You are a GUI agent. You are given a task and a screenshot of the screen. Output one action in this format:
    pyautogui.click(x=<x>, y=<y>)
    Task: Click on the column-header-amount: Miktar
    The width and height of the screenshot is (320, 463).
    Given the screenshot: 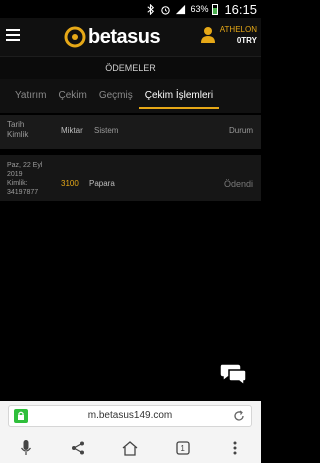 What is the action you would take?
    pyautogui.click(x=72, y=130)
    